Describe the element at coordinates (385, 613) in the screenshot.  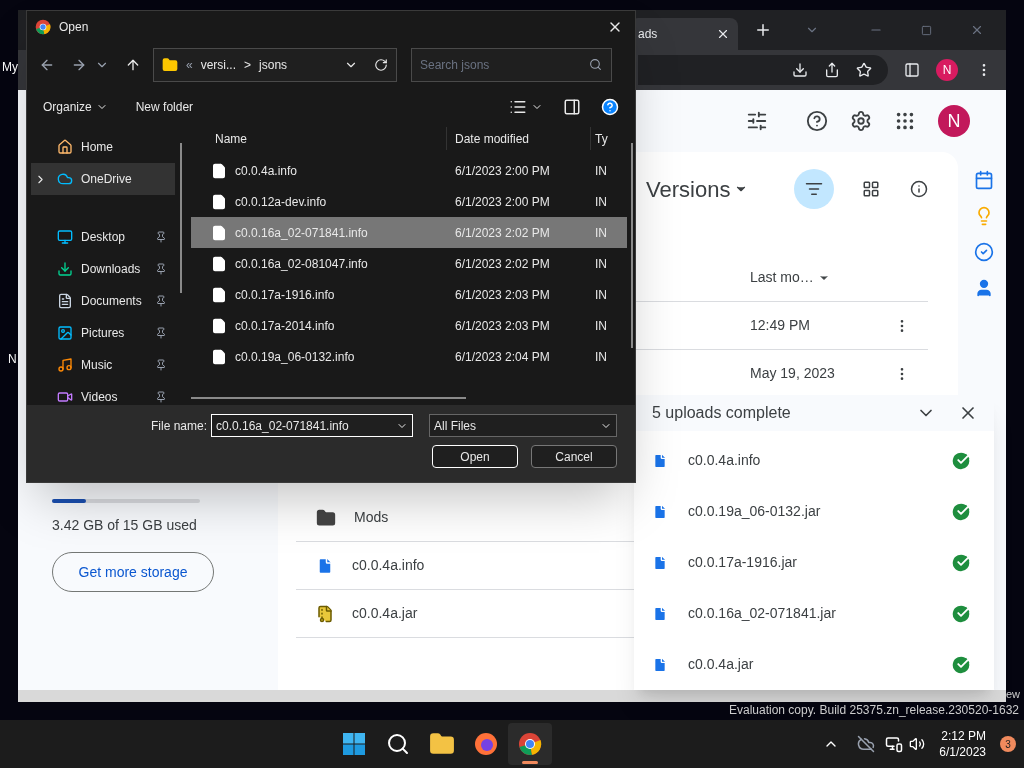
I see `file-name: c0.0.4a.jar` at that location.